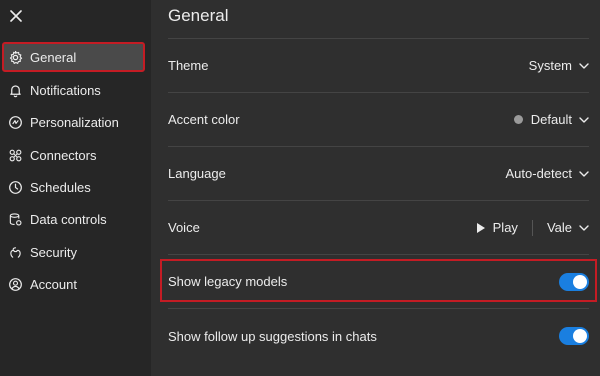 This screenshot has width=600, height=376. What do you see at coordinates (188, 65) in the screenshot?
I see `theme-label: Theme` at bounding box center [188, 65].